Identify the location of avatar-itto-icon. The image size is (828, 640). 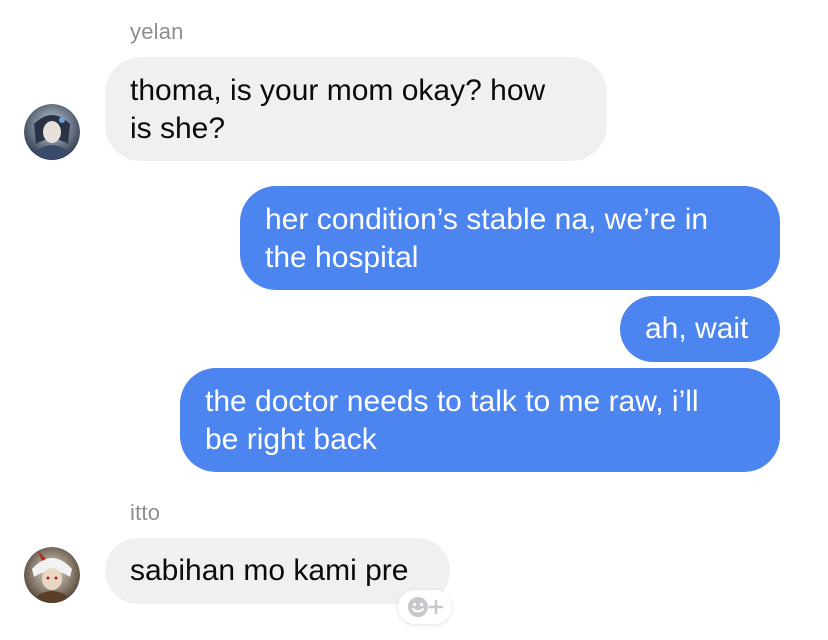
(52, 575).